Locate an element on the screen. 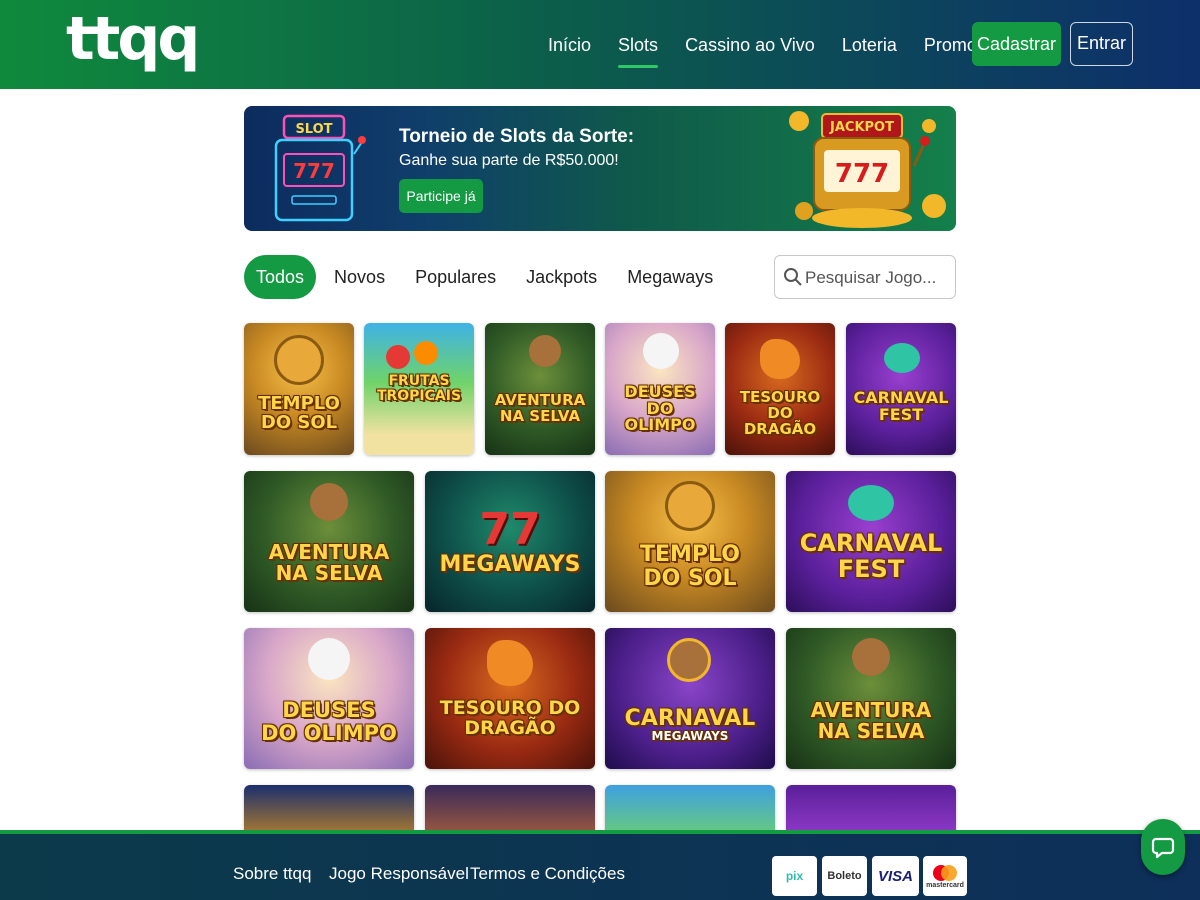 The image size is (1200, 900). footer-link-sobre: Sobre ttqq is located at coordinates (272, 874).